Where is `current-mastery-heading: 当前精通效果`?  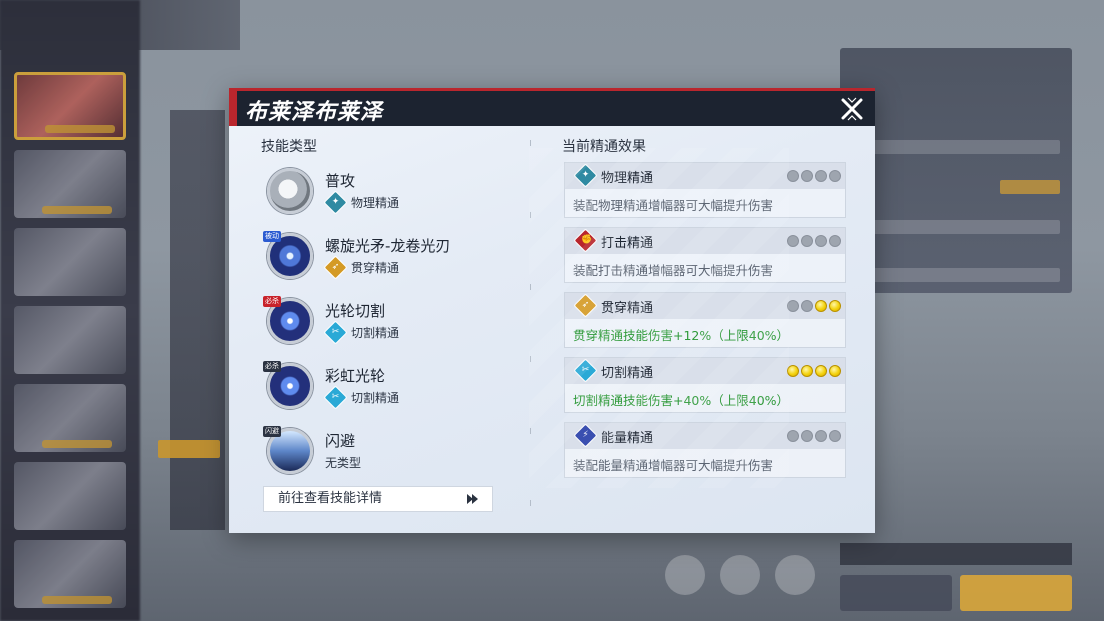 current-mastery-heading: 当前精通效果 is located at coordinates (604, 147).